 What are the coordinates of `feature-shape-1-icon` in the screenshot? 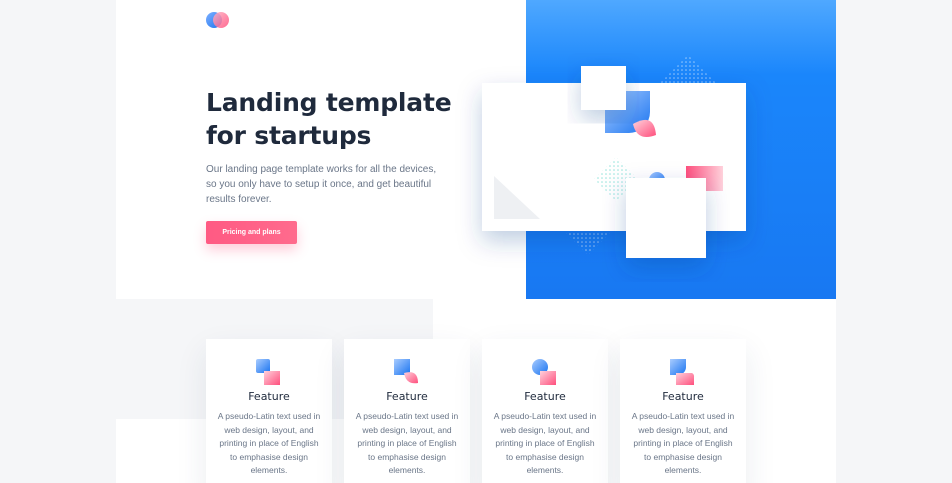 It's located at (268, 372).